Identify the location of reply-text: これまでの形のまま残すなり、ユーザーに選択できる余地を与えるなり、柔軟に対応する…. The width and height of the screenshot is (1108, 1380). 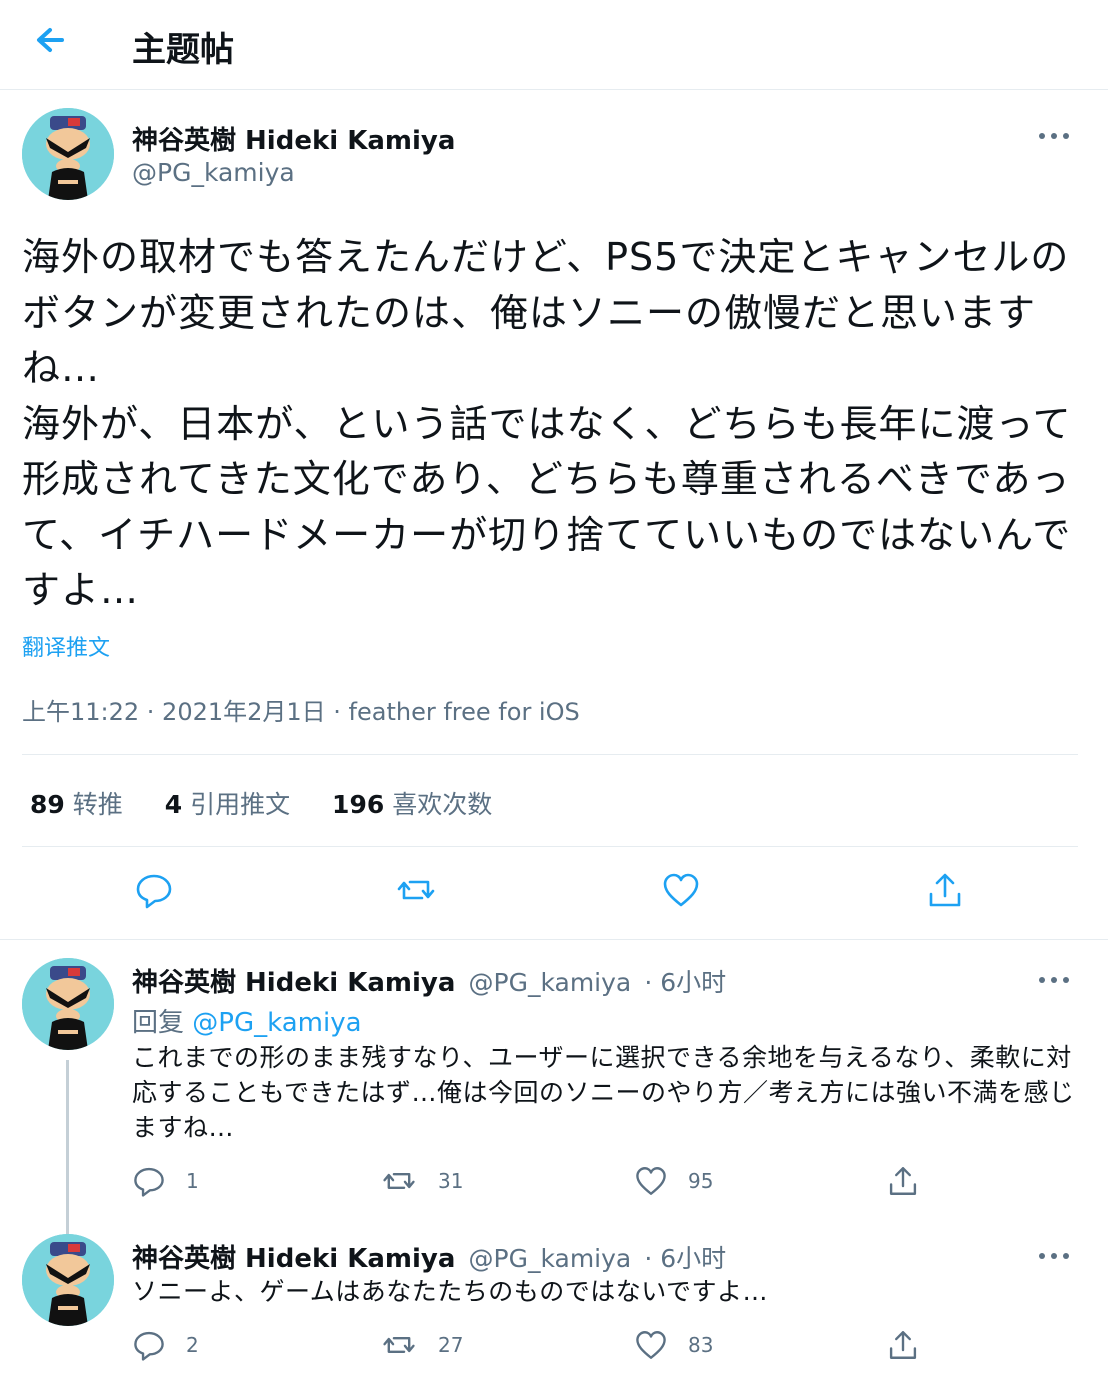
(603, 1092).